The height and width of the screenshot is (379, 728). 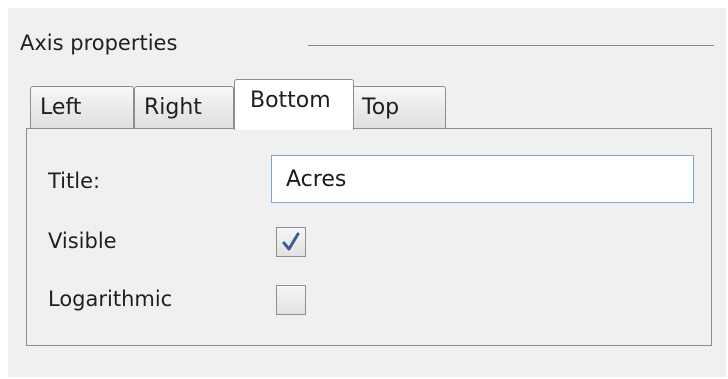 What do you see at coordinates (482, 179) in the screenshot?
I see `title-input` at bounding box center [482, 179].